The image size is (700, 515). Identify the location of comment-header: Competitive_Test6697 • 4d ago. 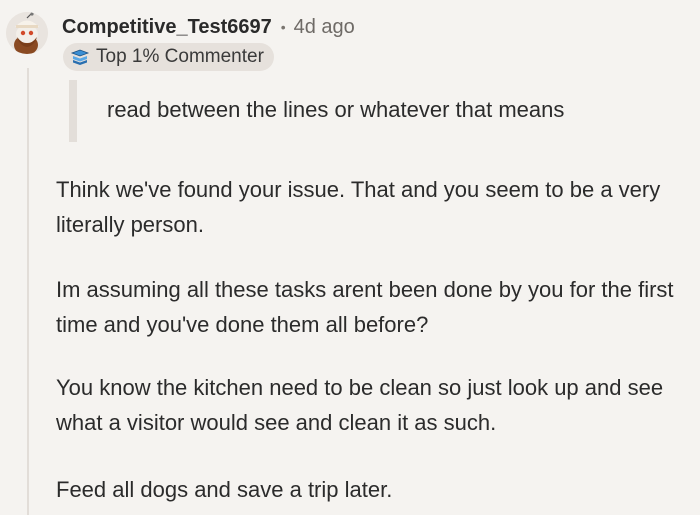
(208, 27).